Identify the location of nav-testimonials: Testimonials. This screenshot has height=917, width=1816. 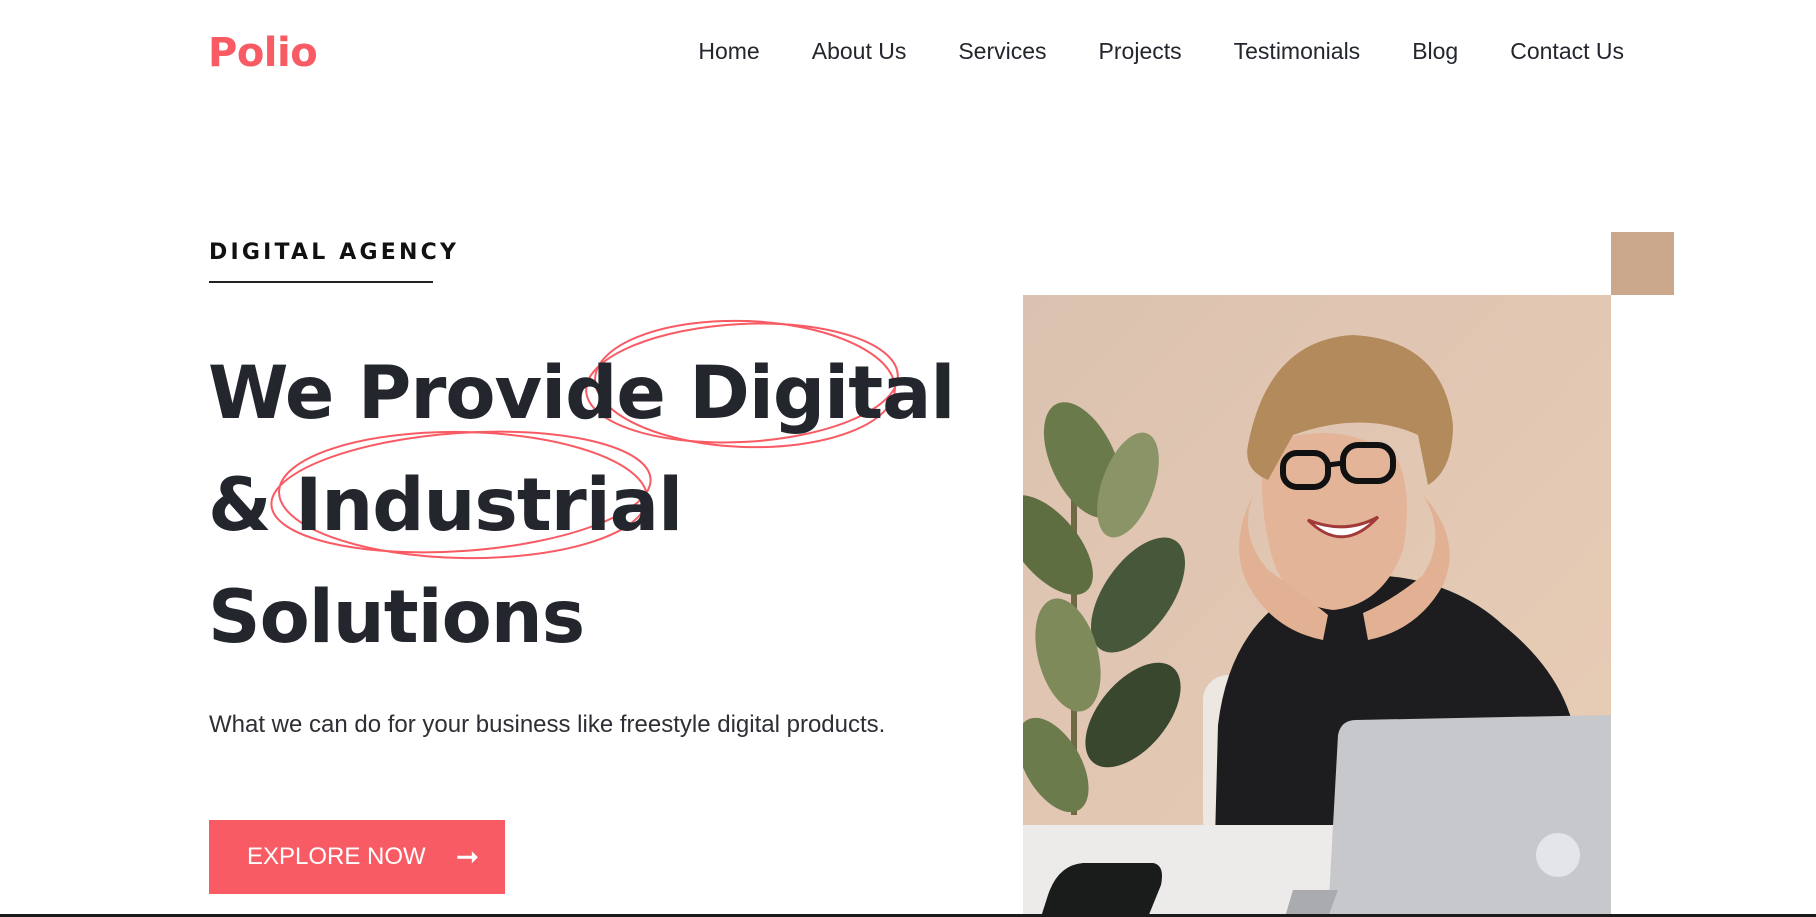
(1297, 51).